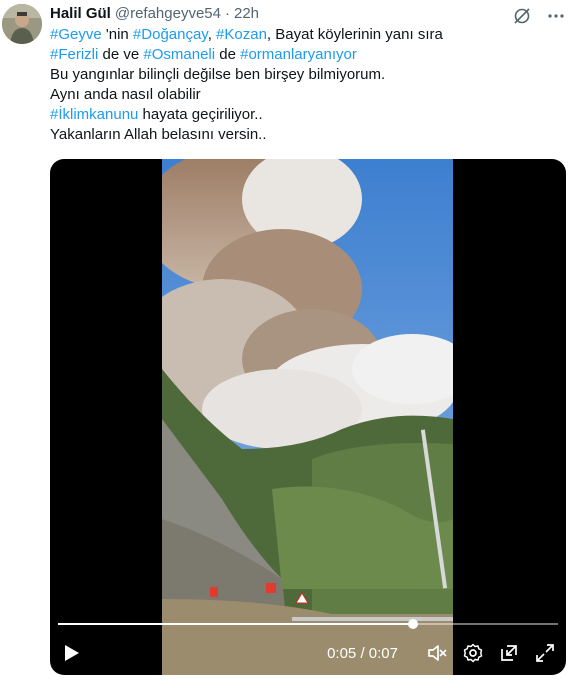 Image resolution: width=580 pixels, height=689 pixels. What do you see at coordinates (80, 14) in the screenshot?
I see `author-name: Halil Gül` at bounding box center [80, 14].